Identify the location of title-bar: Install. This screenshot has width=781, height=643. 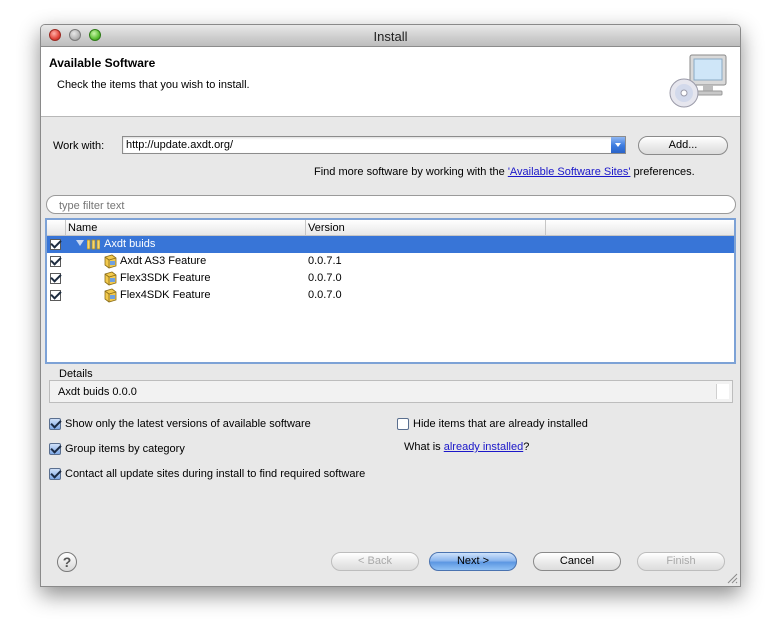
(390, 36).